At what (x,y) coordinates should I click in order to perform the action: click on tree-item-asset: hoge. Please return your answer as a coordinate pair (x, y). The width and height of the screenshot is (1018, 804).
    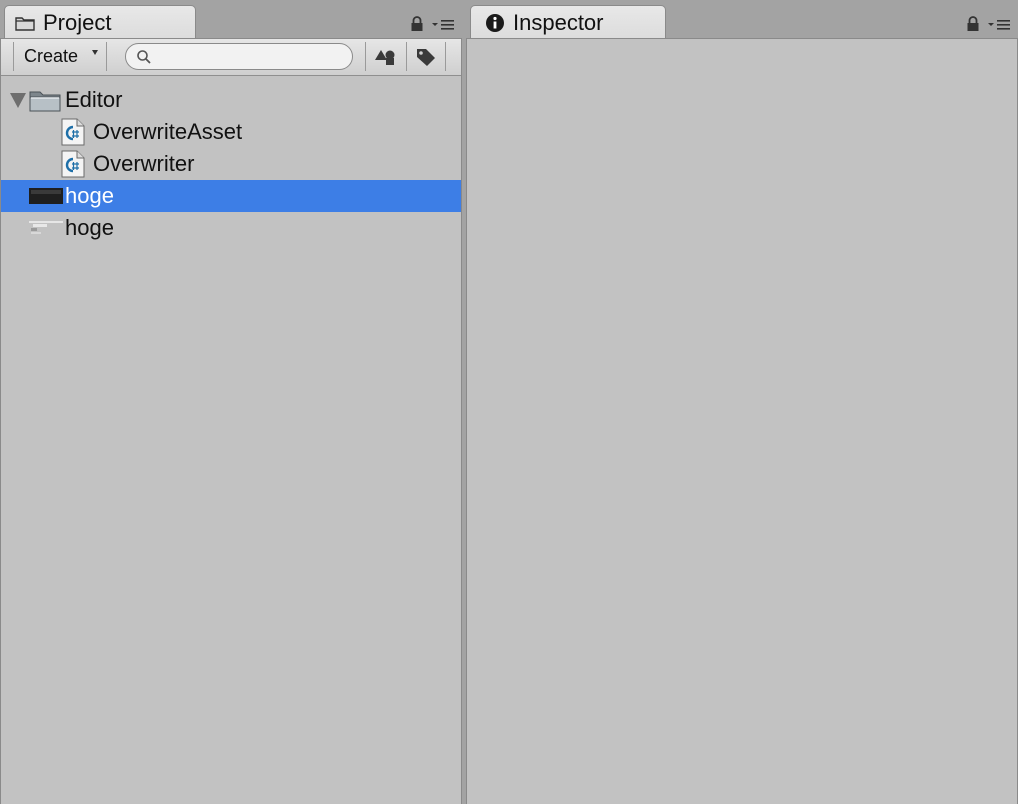
    Looking at the image, I should click on (231, 228).